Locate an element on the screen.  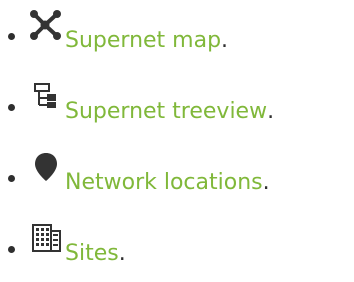
network-locations-link: Network locations is located at coordinates (164, 183).